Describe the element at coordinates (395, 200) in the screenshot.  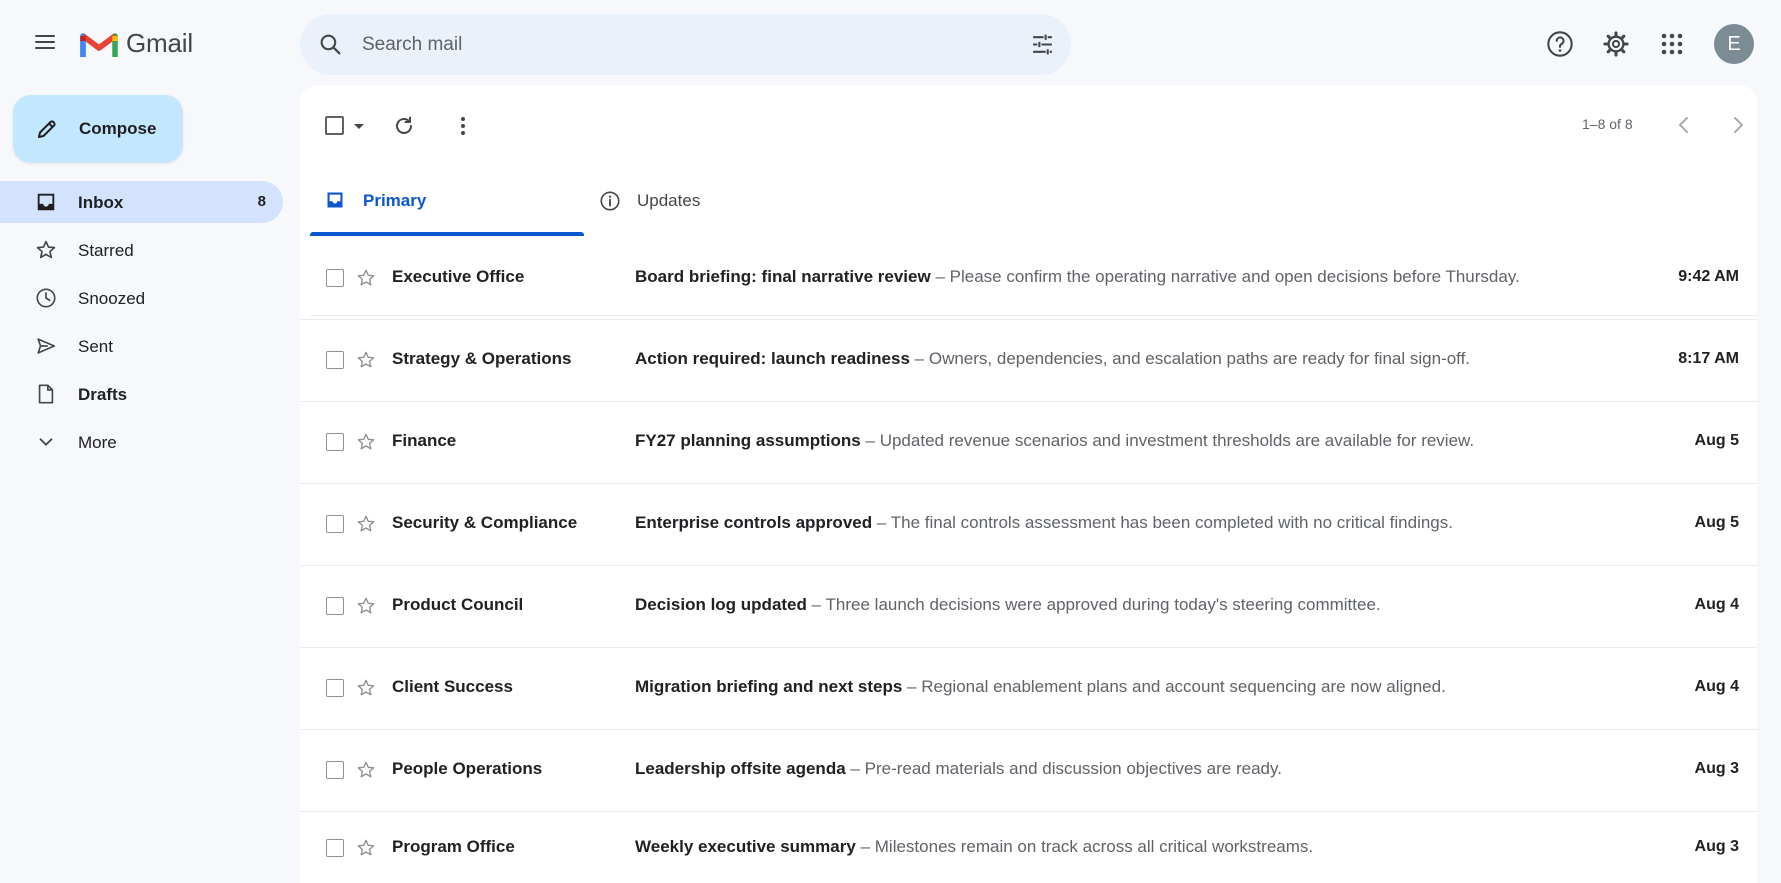
I see `tab-label: Primary` at that location.